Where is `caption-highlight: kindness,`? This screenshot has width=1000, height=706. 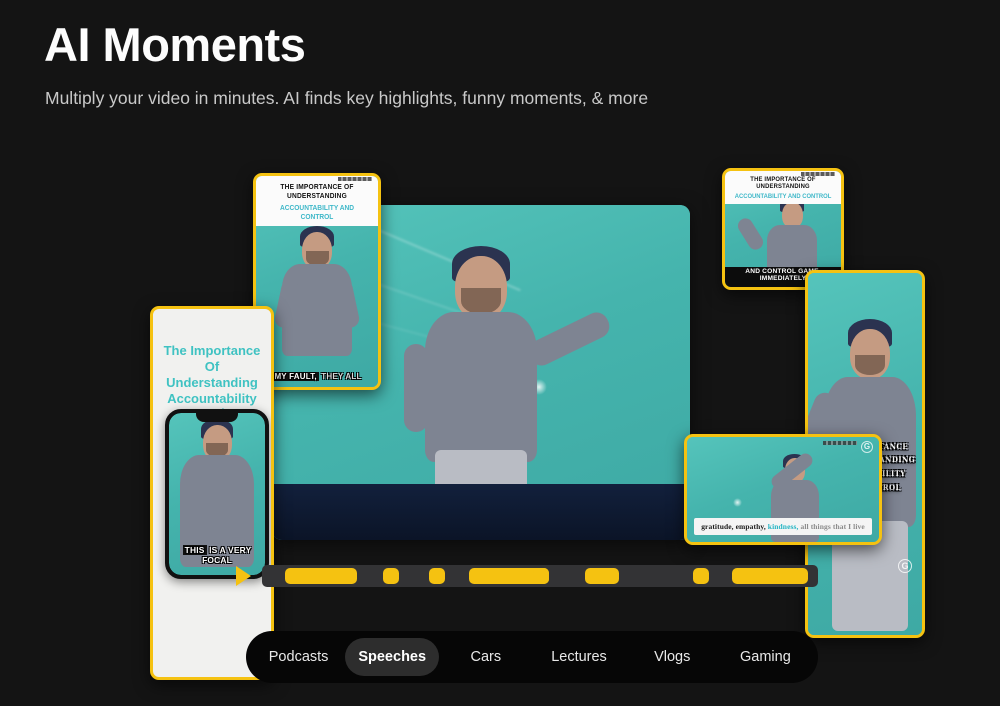
caption-highlight: kindness, is located at coordinates (783, 526).